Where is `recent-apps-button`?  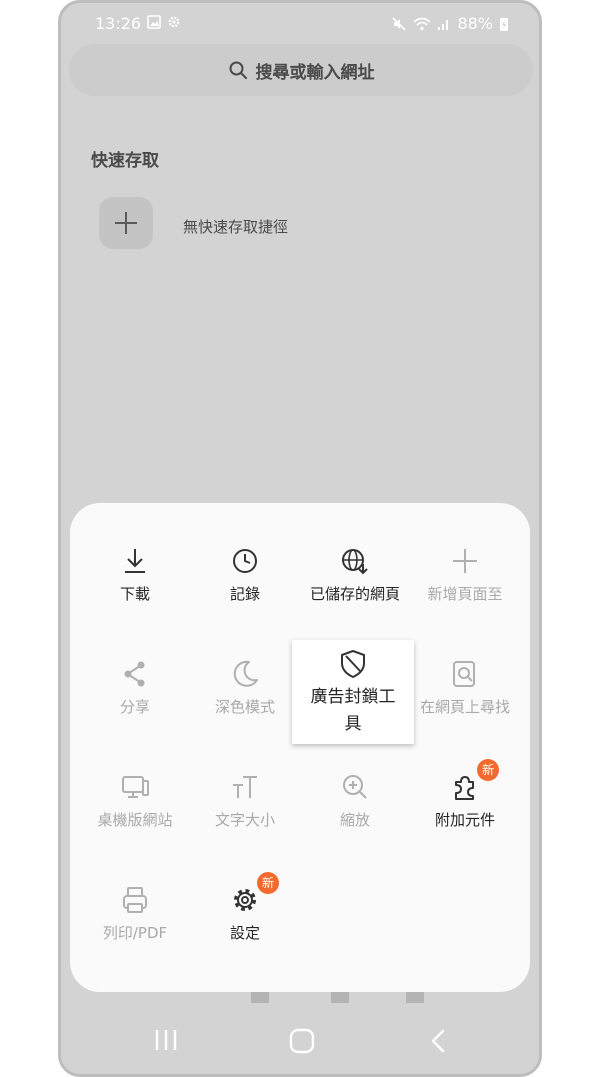
recent-apps-button is located at coordinates (166, 1040).